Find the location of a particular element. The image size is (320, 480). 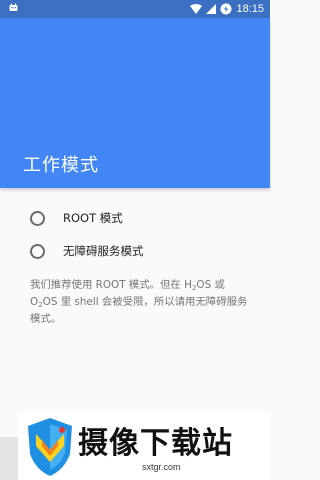

watermark-logo-icon is located at coordinates (50, 448).